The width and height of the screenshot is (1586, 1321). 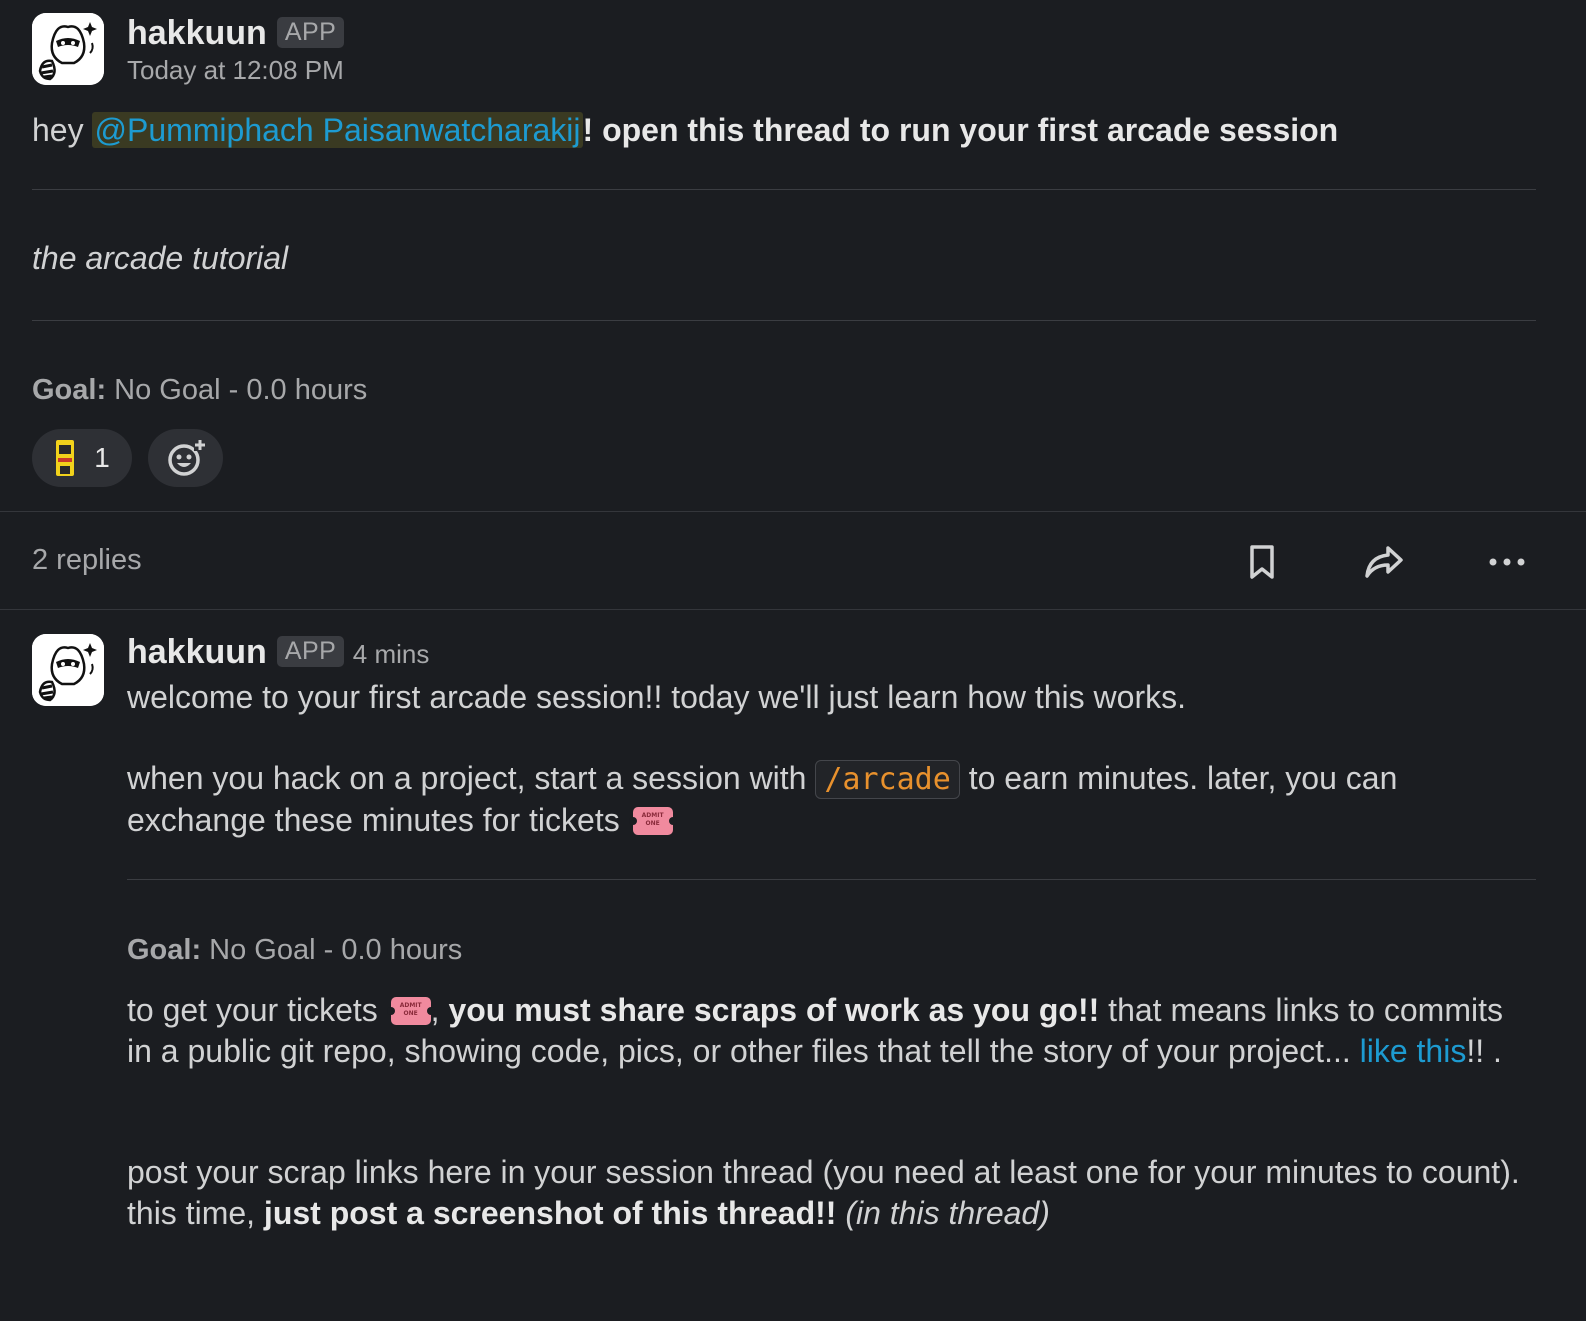 I want to click on exclaim-text: !, so click(x=588, y=130).